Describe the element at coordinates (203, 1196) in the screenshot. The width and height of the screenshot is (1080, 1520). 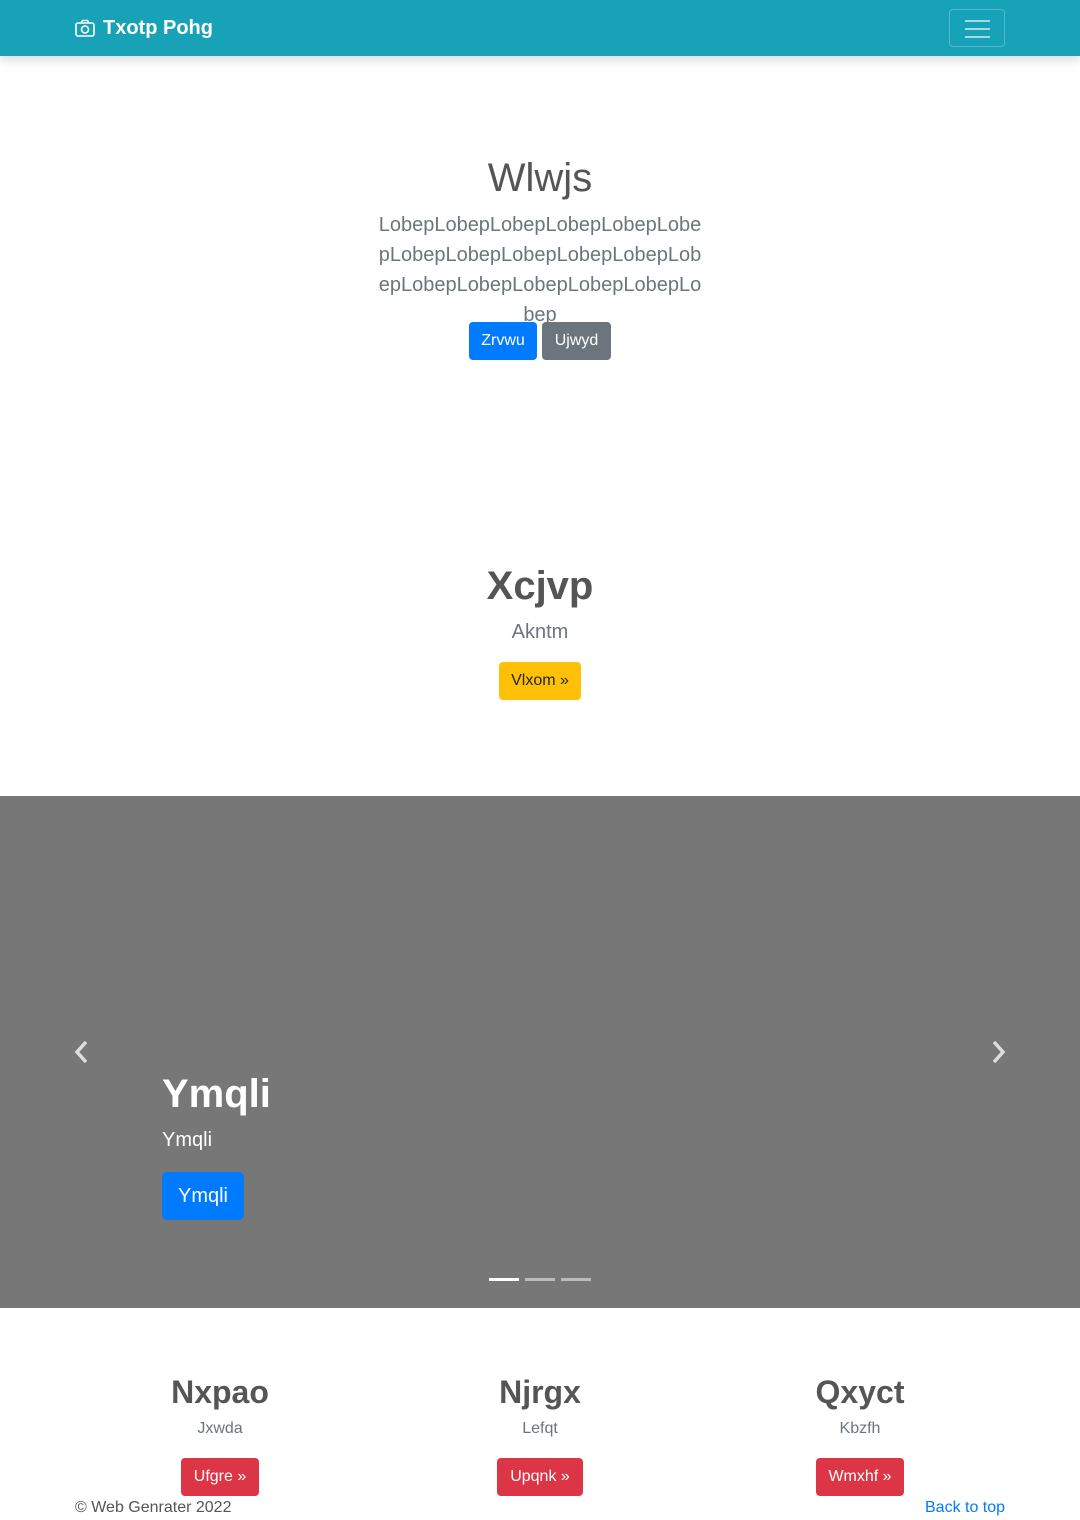
I see `carousel-caption-button: Ymqli` at that location.